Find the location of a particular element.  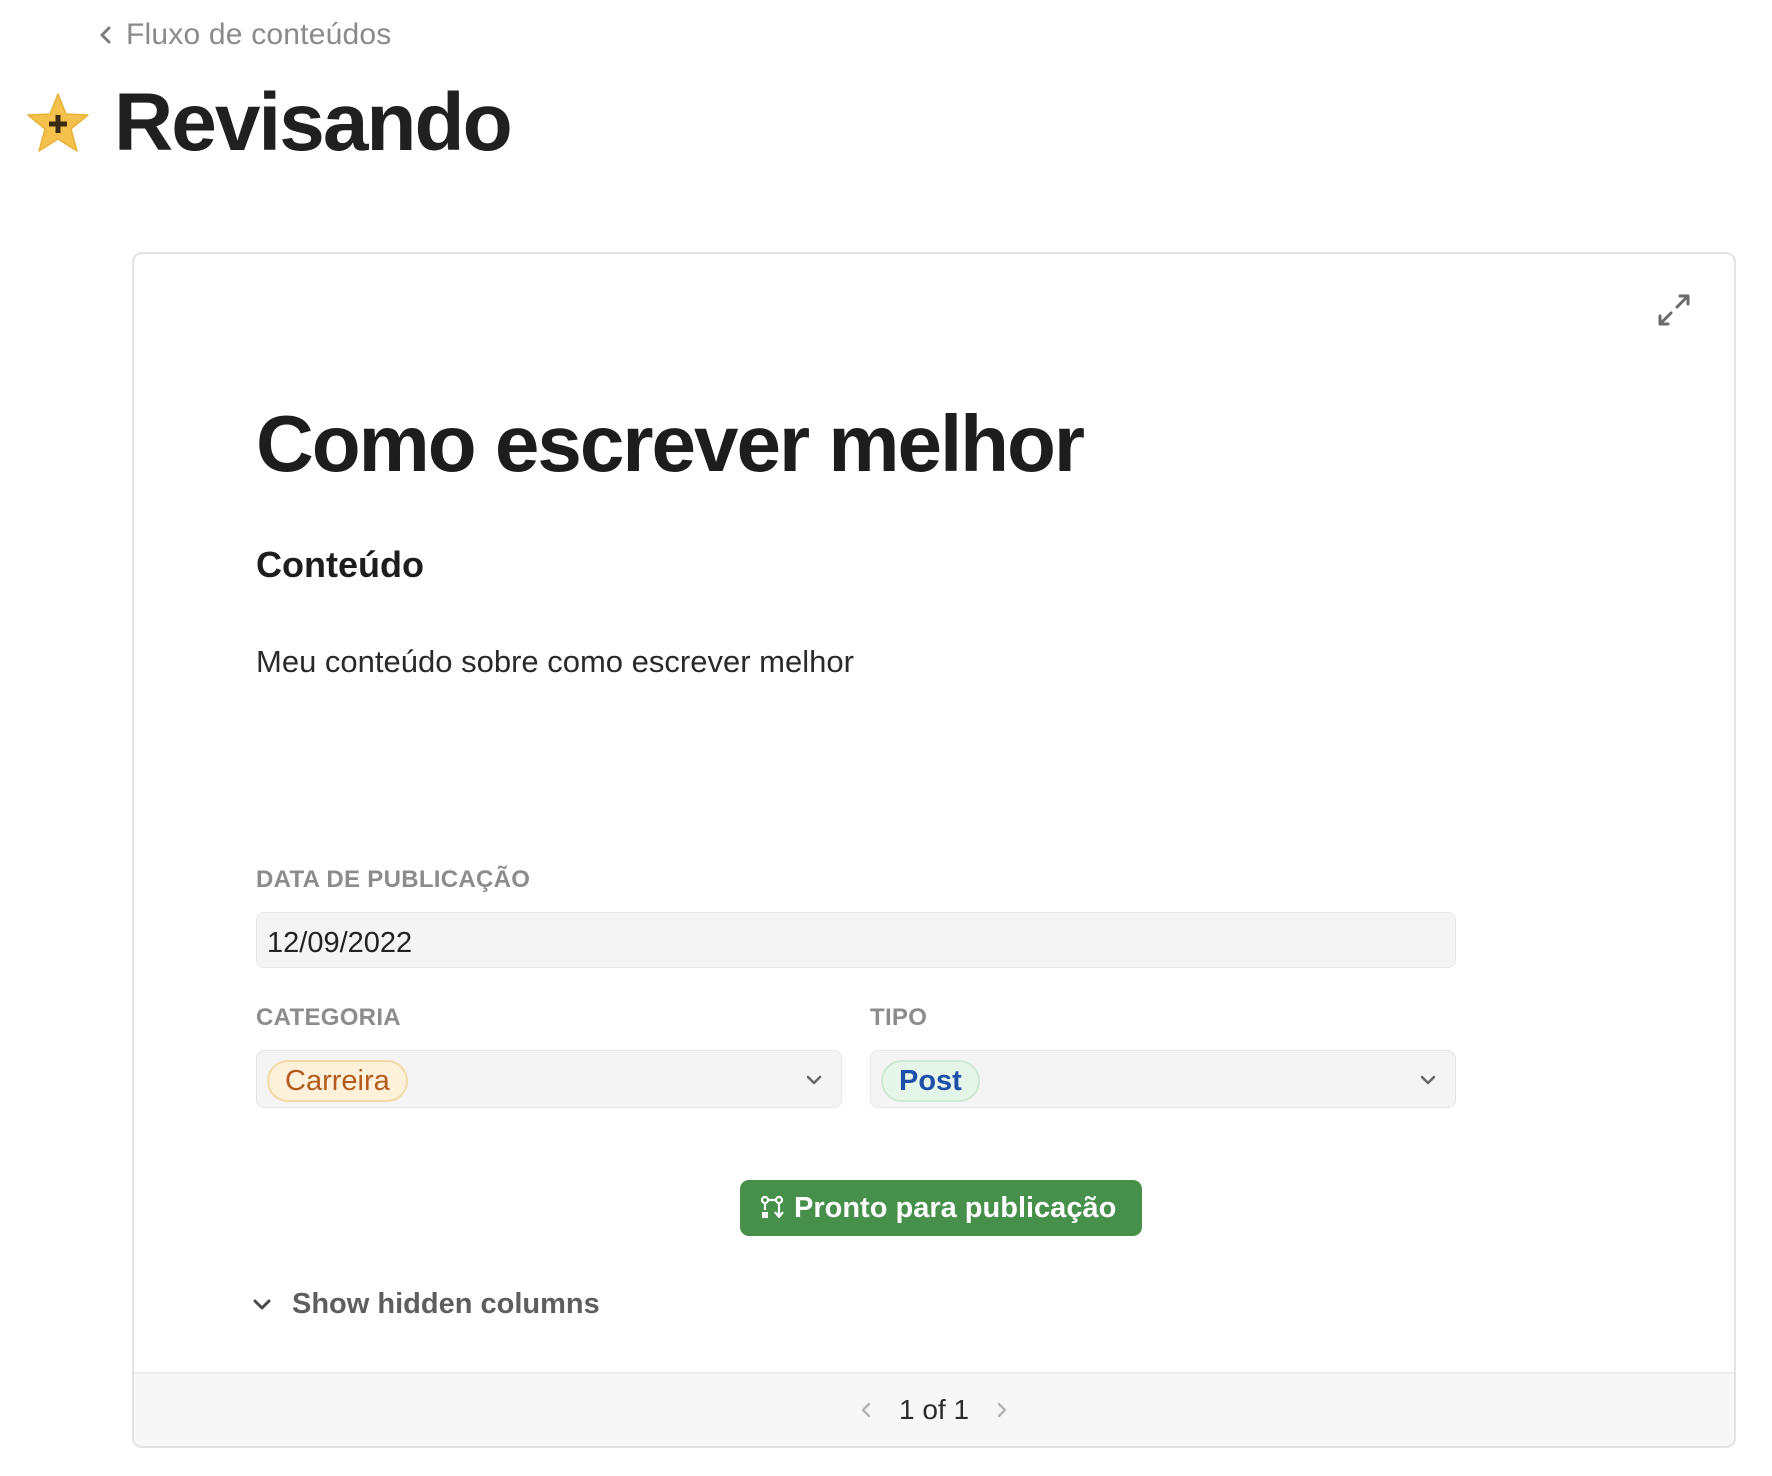

previous-record-button is located at coordinates (866, 1410).